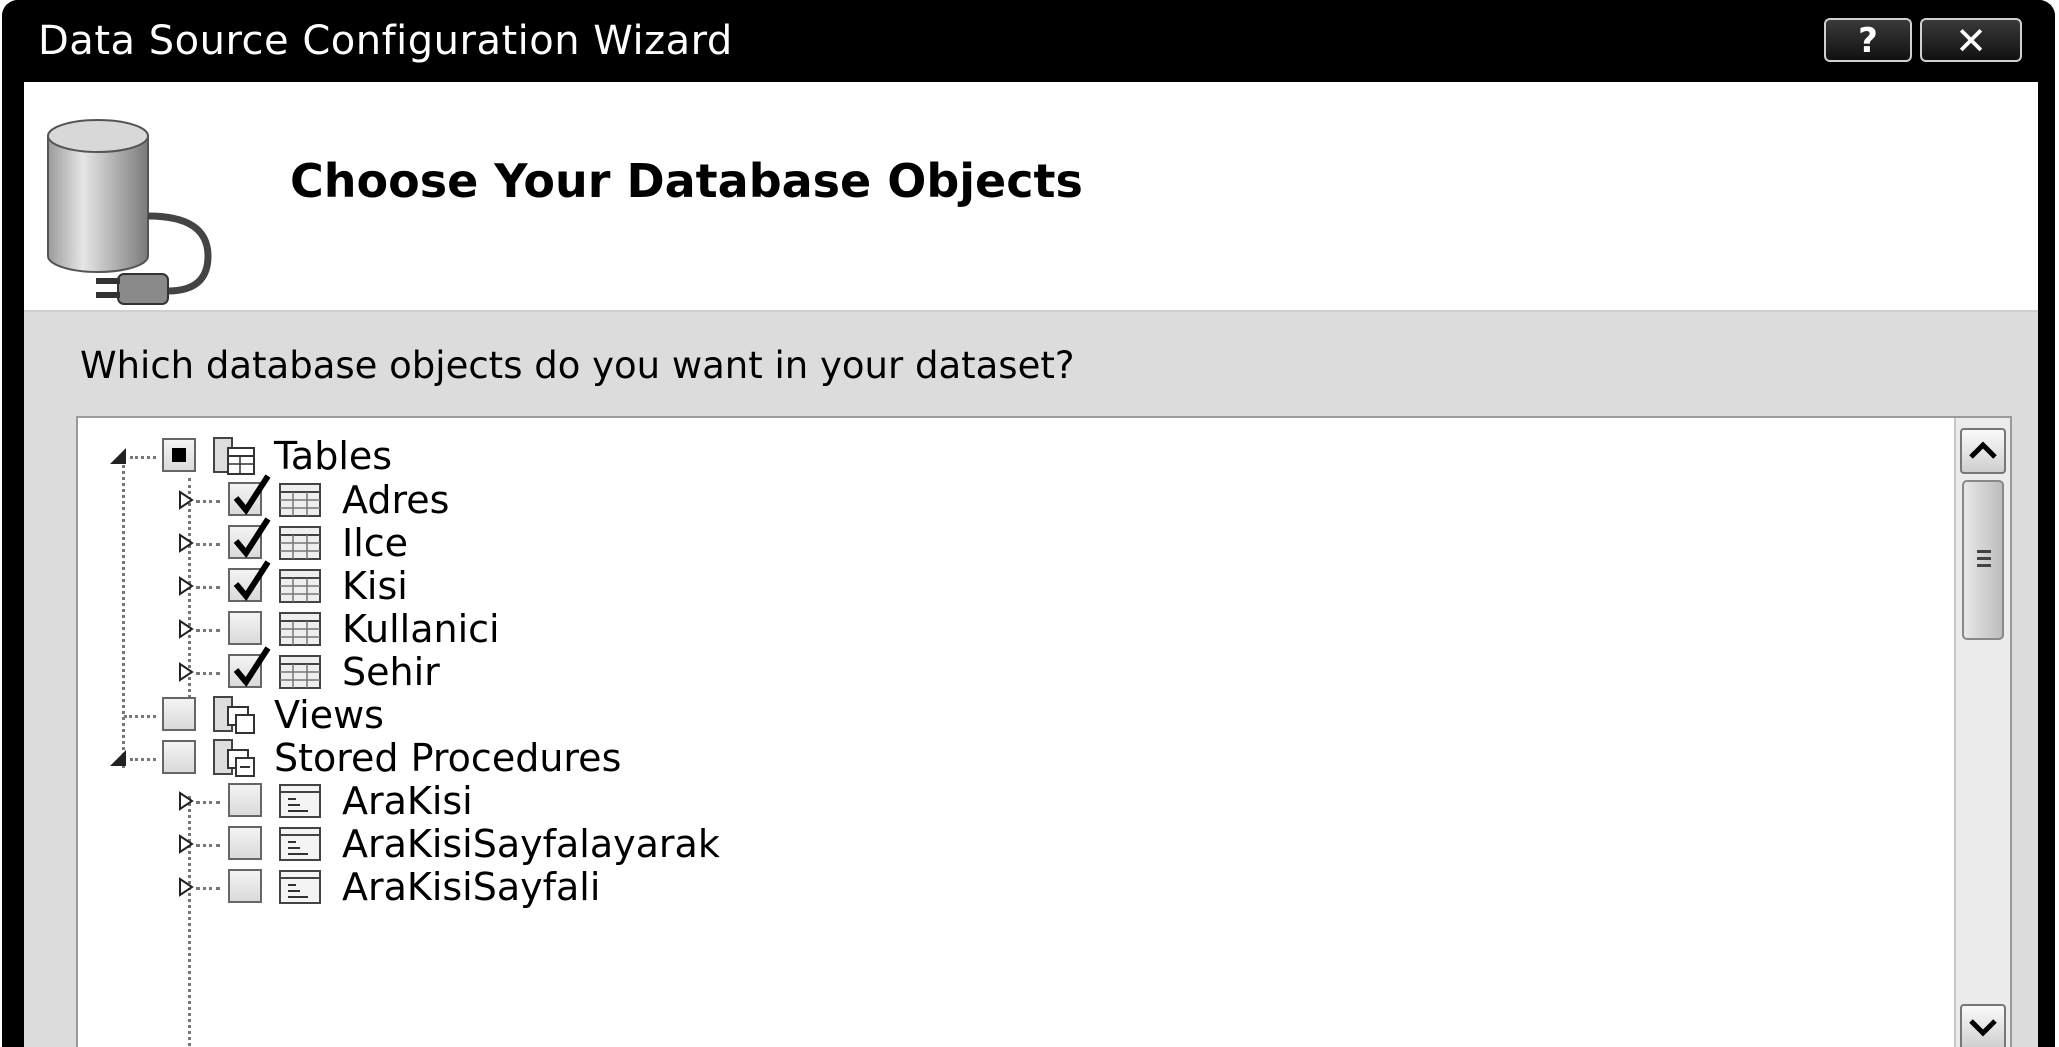 This screenshot has width=2059, height=1047. Describe the element at coordinates (385, 41) in the screenshot. I see `window-title: Data Source Configuration Wizard` at that location.